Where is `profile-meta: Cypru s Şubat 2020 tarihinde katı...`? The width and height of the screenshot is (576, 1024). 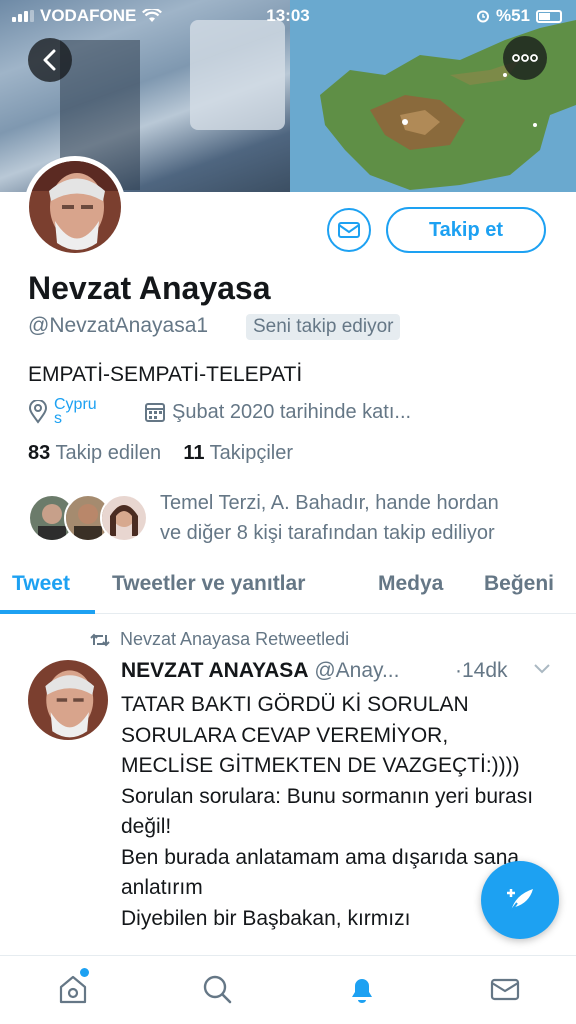 profile-meta: Cypru s Şubat 2020 tarihinde katı... is located at coordinates (219, 412).